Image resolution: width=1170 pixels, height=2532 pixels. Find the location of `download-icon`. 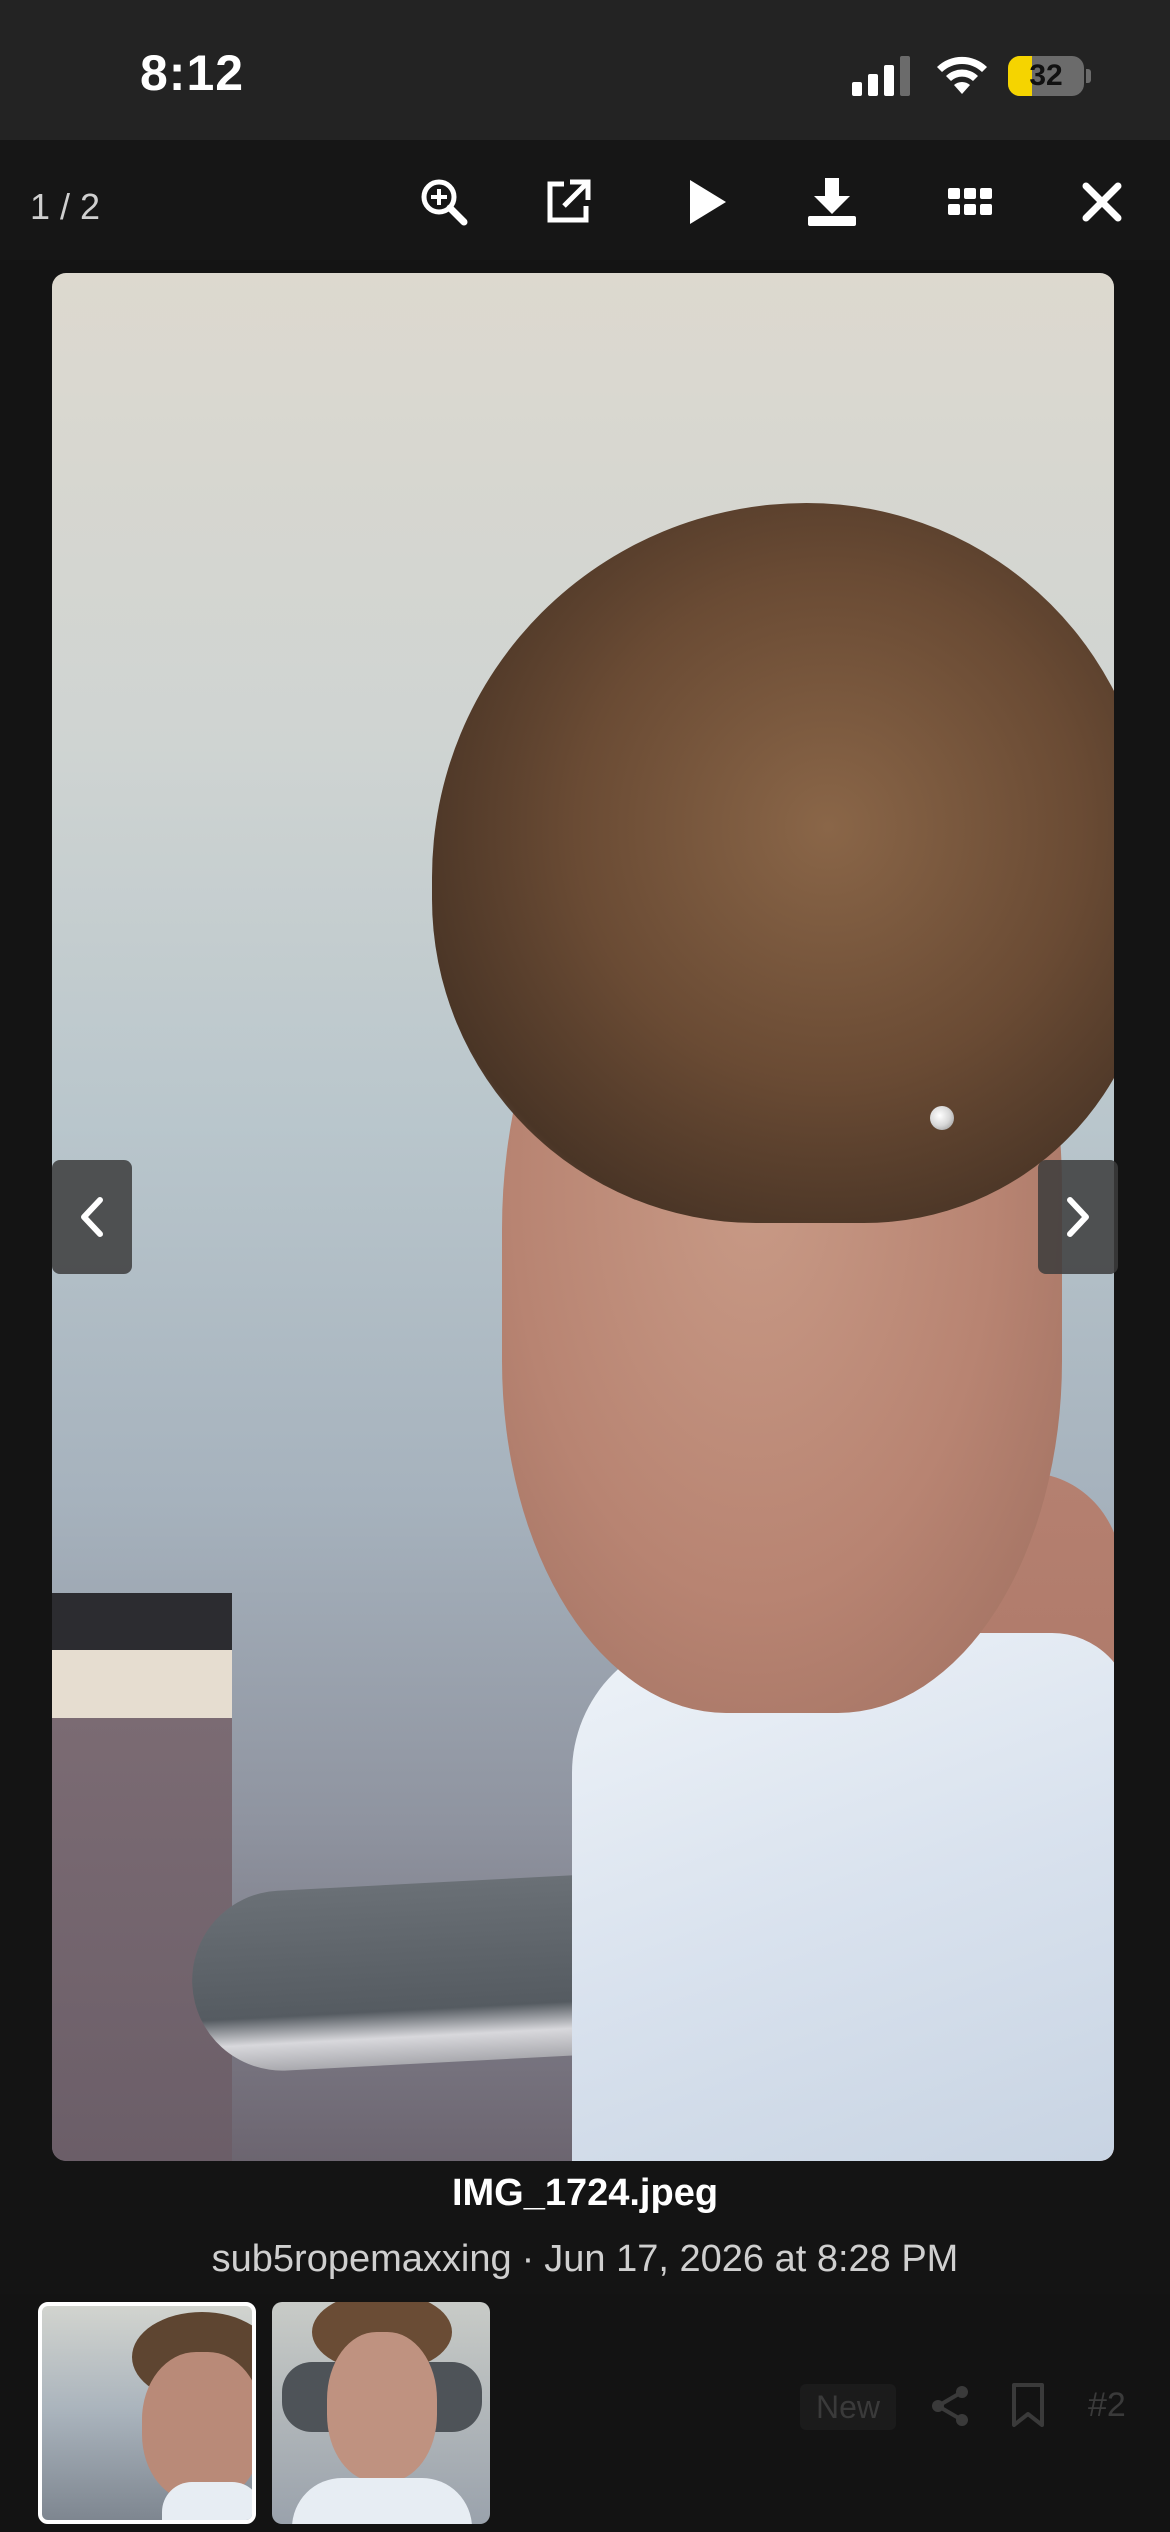

download-icon is located at coordinates (832, 202).